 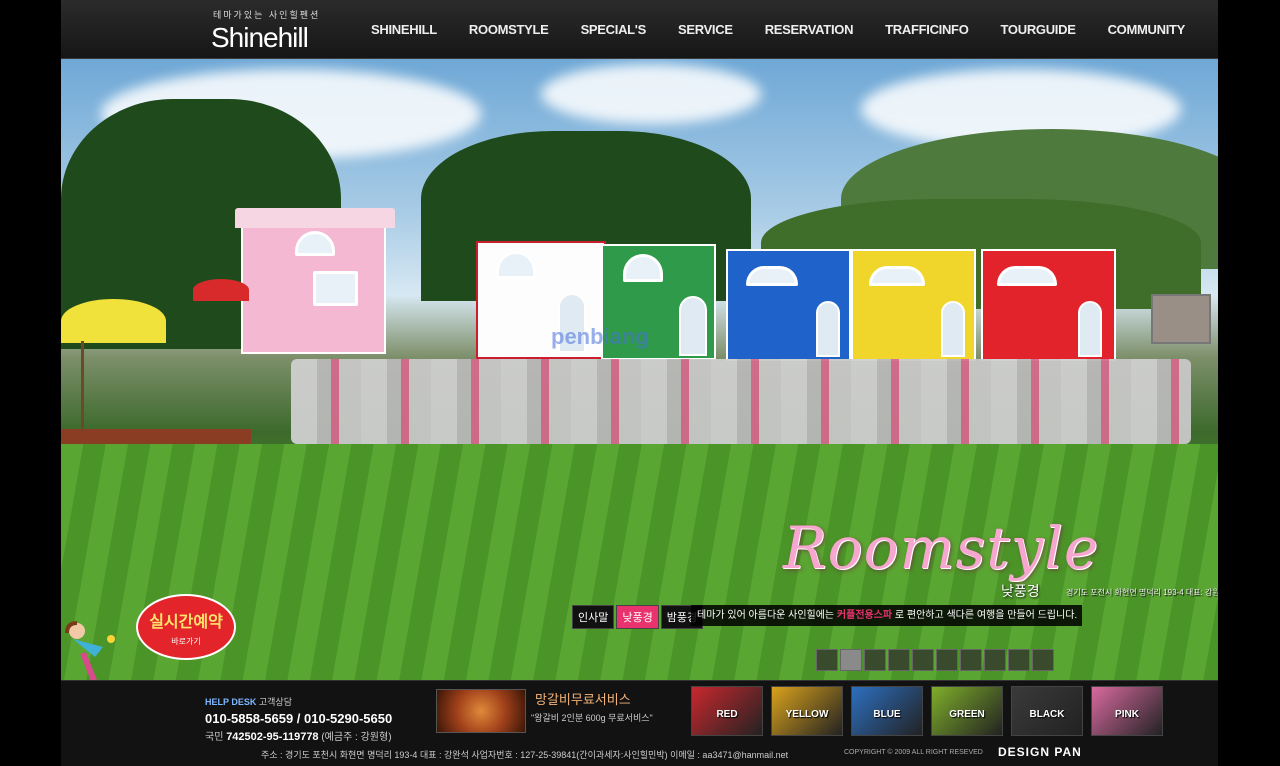 I want to click on nav-item-tourguide: TOURGUIDE, so click(x=1038, y=29).